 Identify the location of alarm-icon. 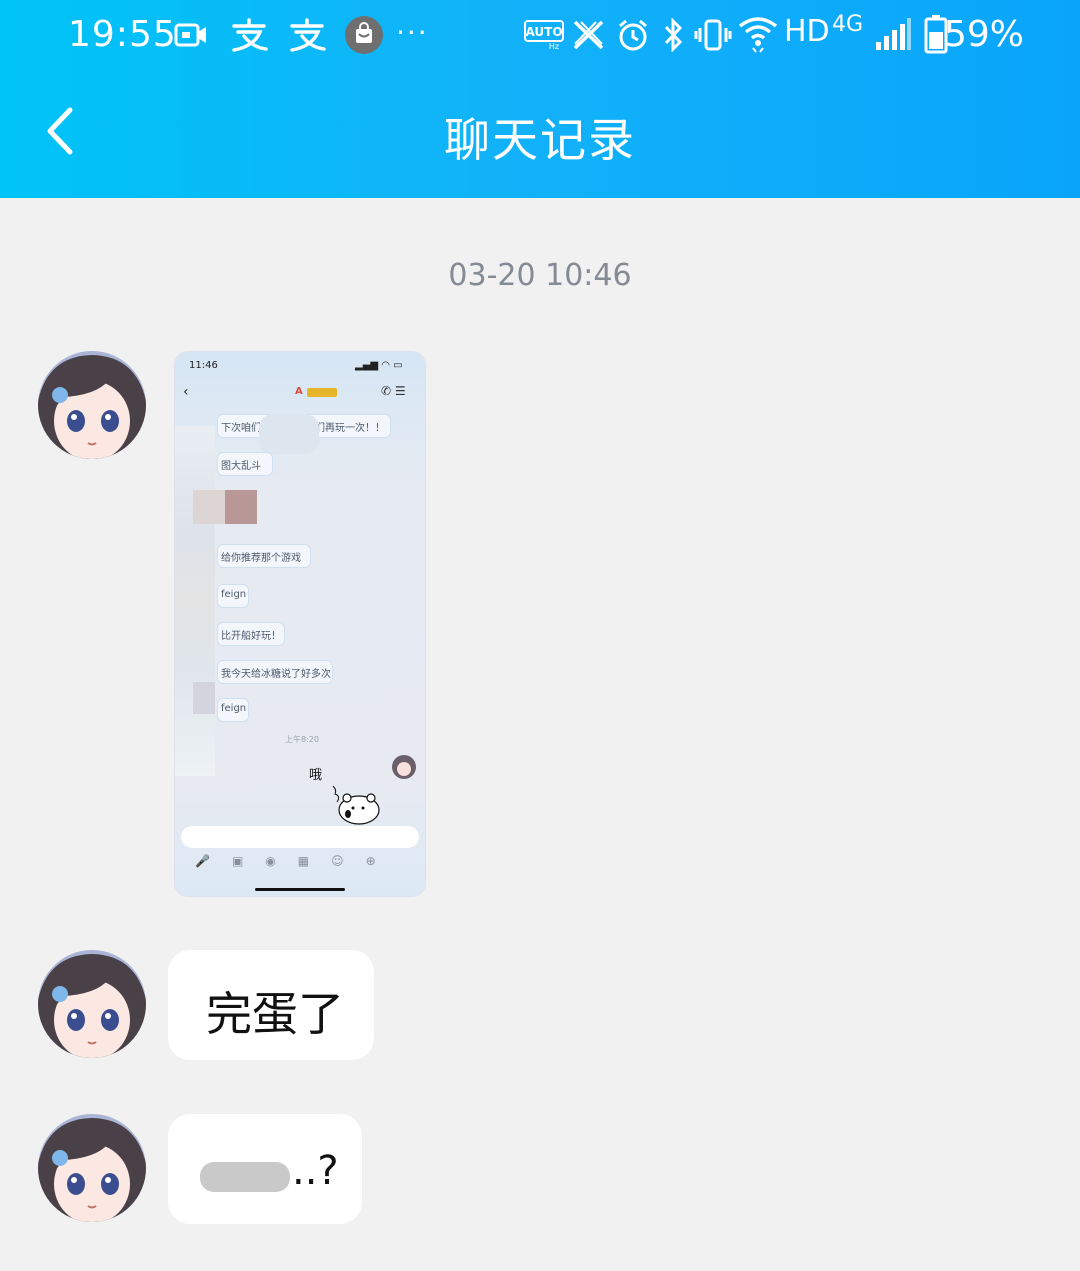
(633, 35).